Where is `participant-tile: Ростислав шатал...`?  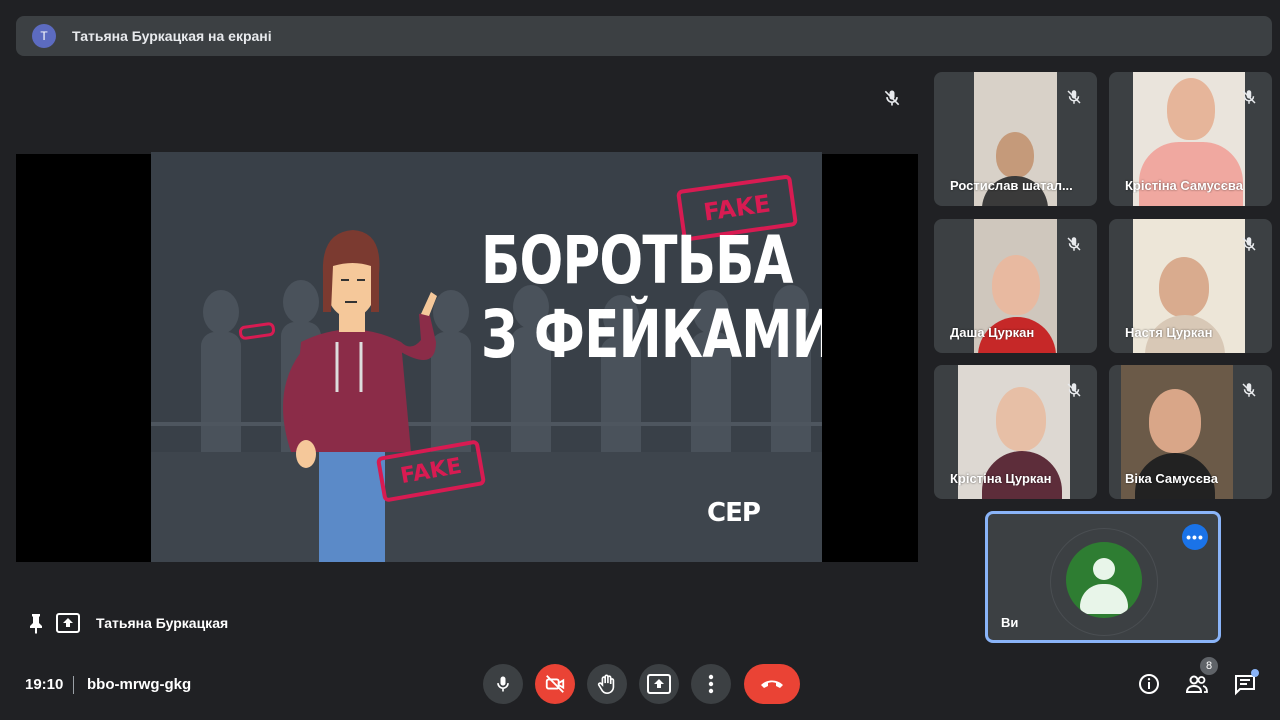 participant-tile: Ростислав шатал... is located at coordinates (1015, 139).